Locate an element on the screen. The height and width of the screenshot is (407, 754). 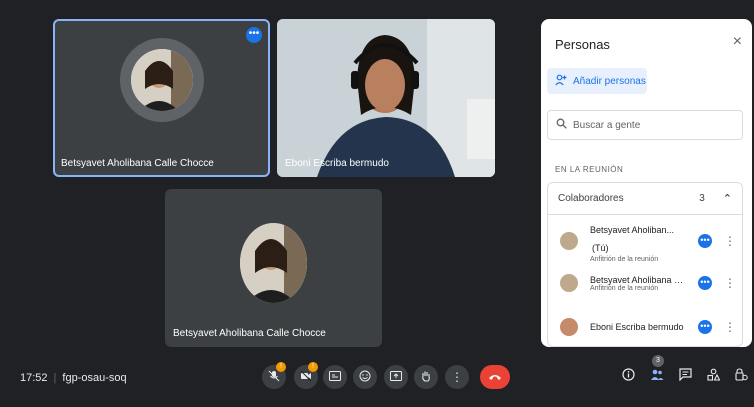
camera-feed is located at coordinates (386, 98).